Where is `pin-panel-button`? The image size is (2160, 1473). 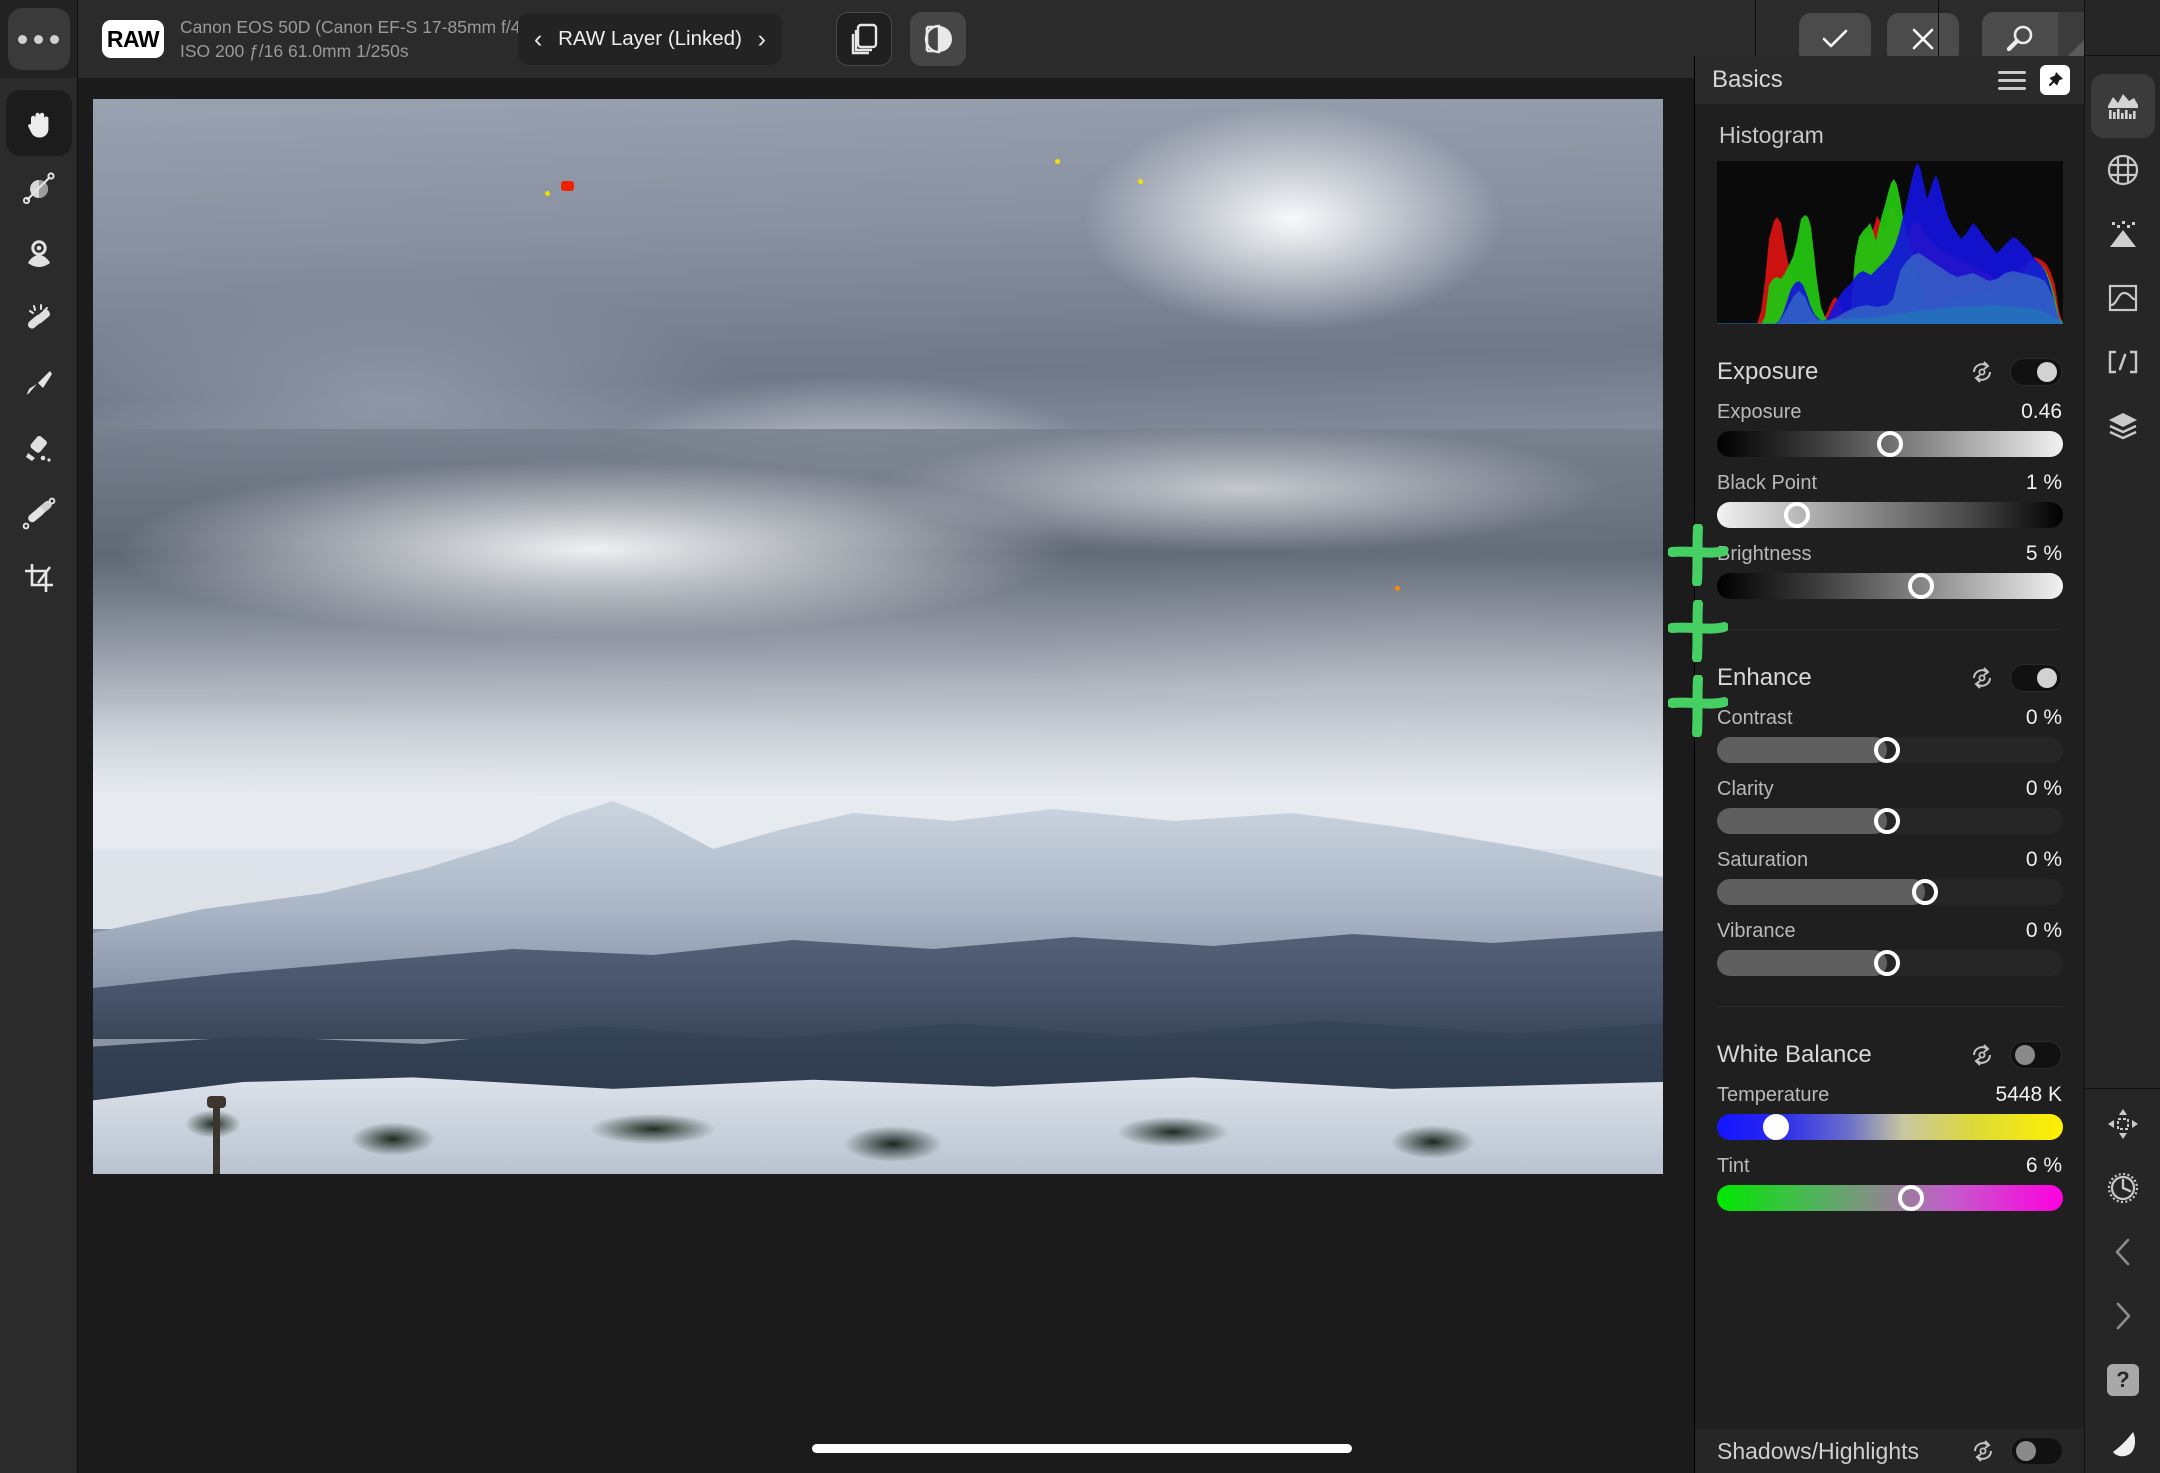
pin-panel-button is located at coordinates (2055, 80).